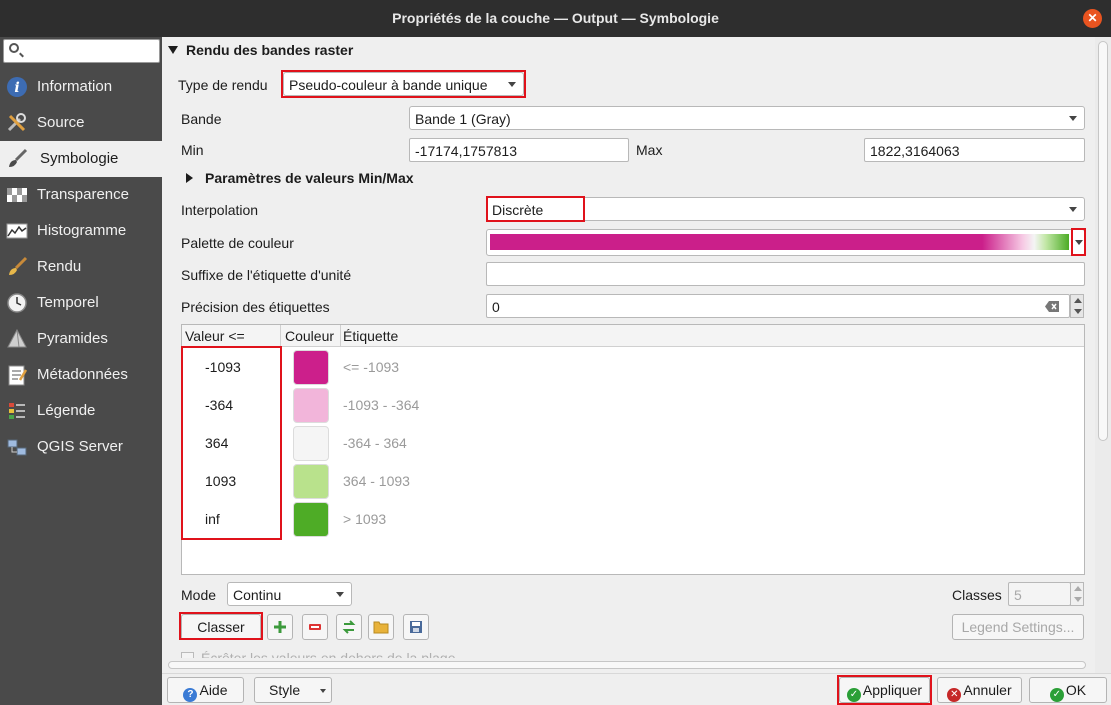  Describe the element at coordinates (14, 48) in the screenshot. I see `search-icon` at that location.